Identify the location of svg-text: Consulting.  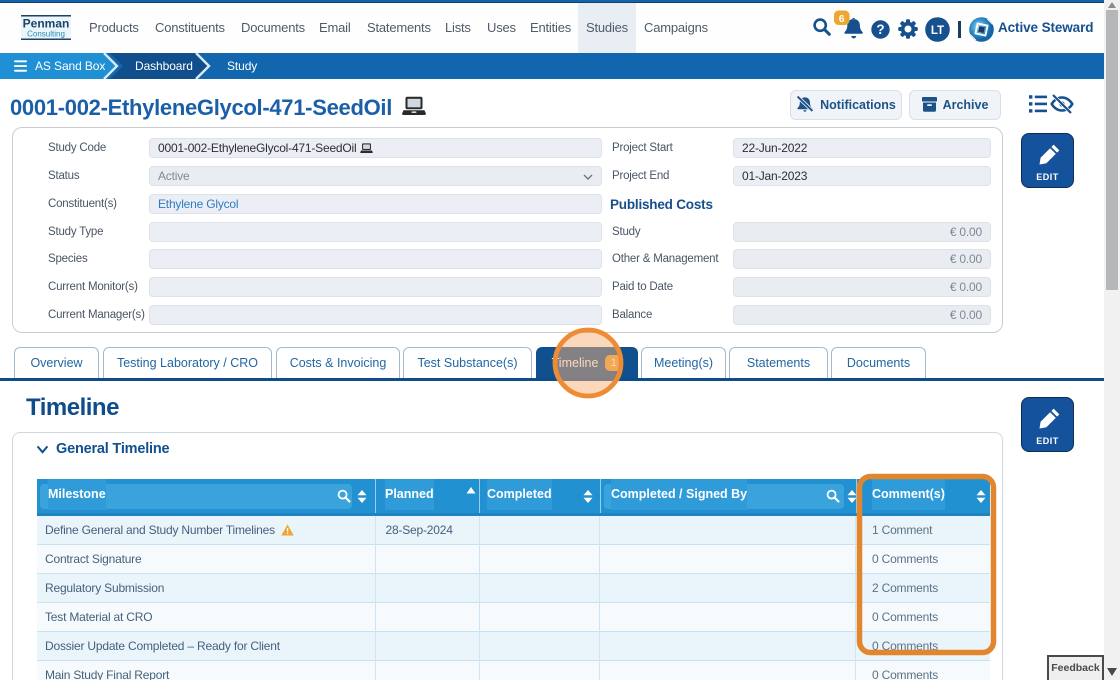
(46, 34).